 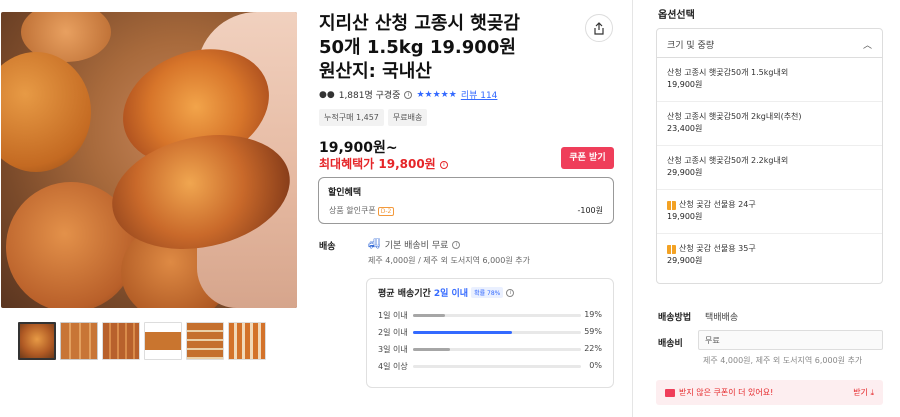 What do you see at coordinates (510, 292) in the screenshot?
I see `delivery-info-icon: i` at bounding box center [510, 292].